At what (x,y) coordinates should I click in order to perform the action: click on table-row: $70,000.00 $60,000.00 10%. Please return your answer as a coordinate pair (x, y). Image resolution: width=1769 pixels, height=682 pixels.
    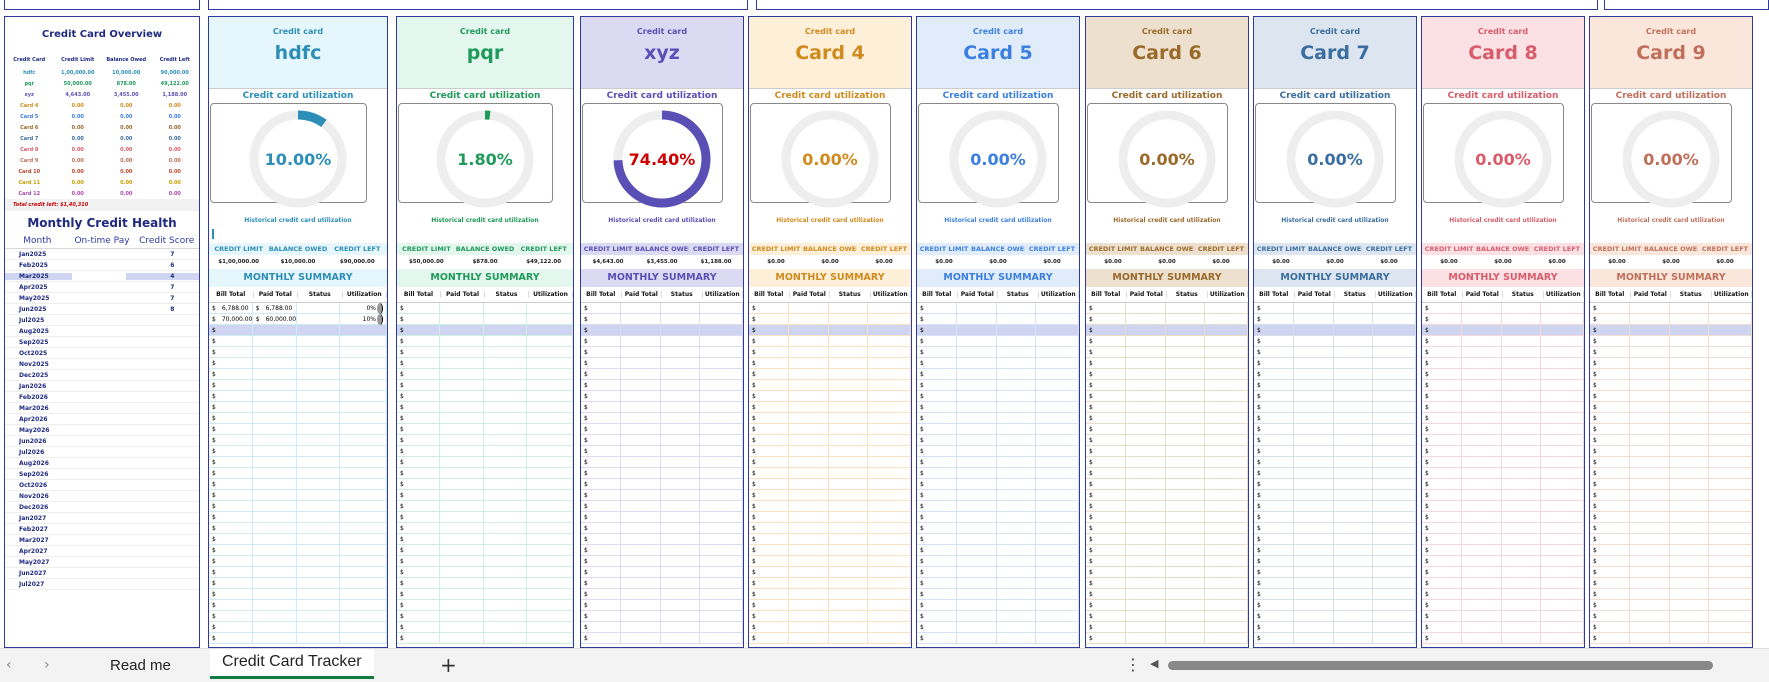
    Looking at the image, I should click on (298, 319).